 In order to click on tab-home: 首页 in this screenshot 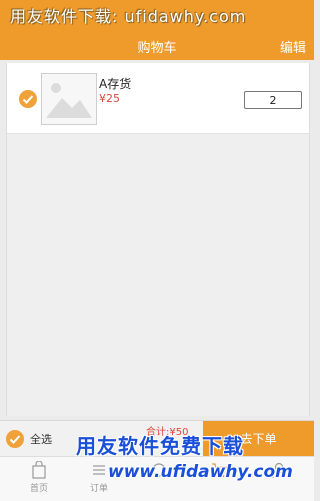, I will do `click(39, 477)`.